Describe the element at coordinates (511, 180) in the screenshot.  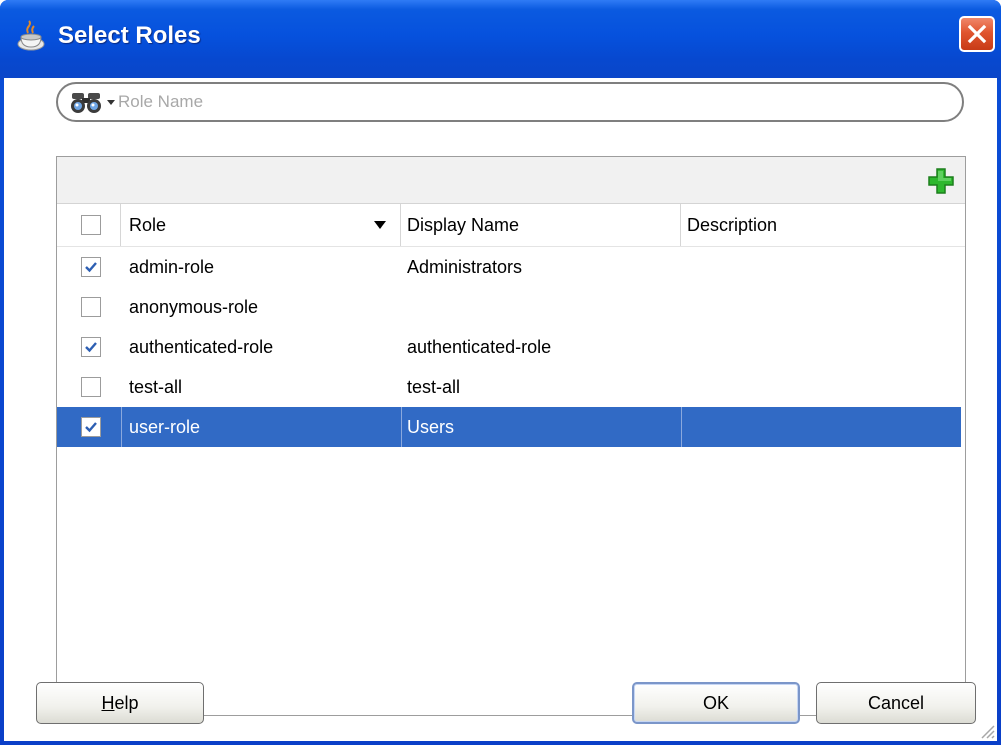
I see `table-toolbar` at that location.